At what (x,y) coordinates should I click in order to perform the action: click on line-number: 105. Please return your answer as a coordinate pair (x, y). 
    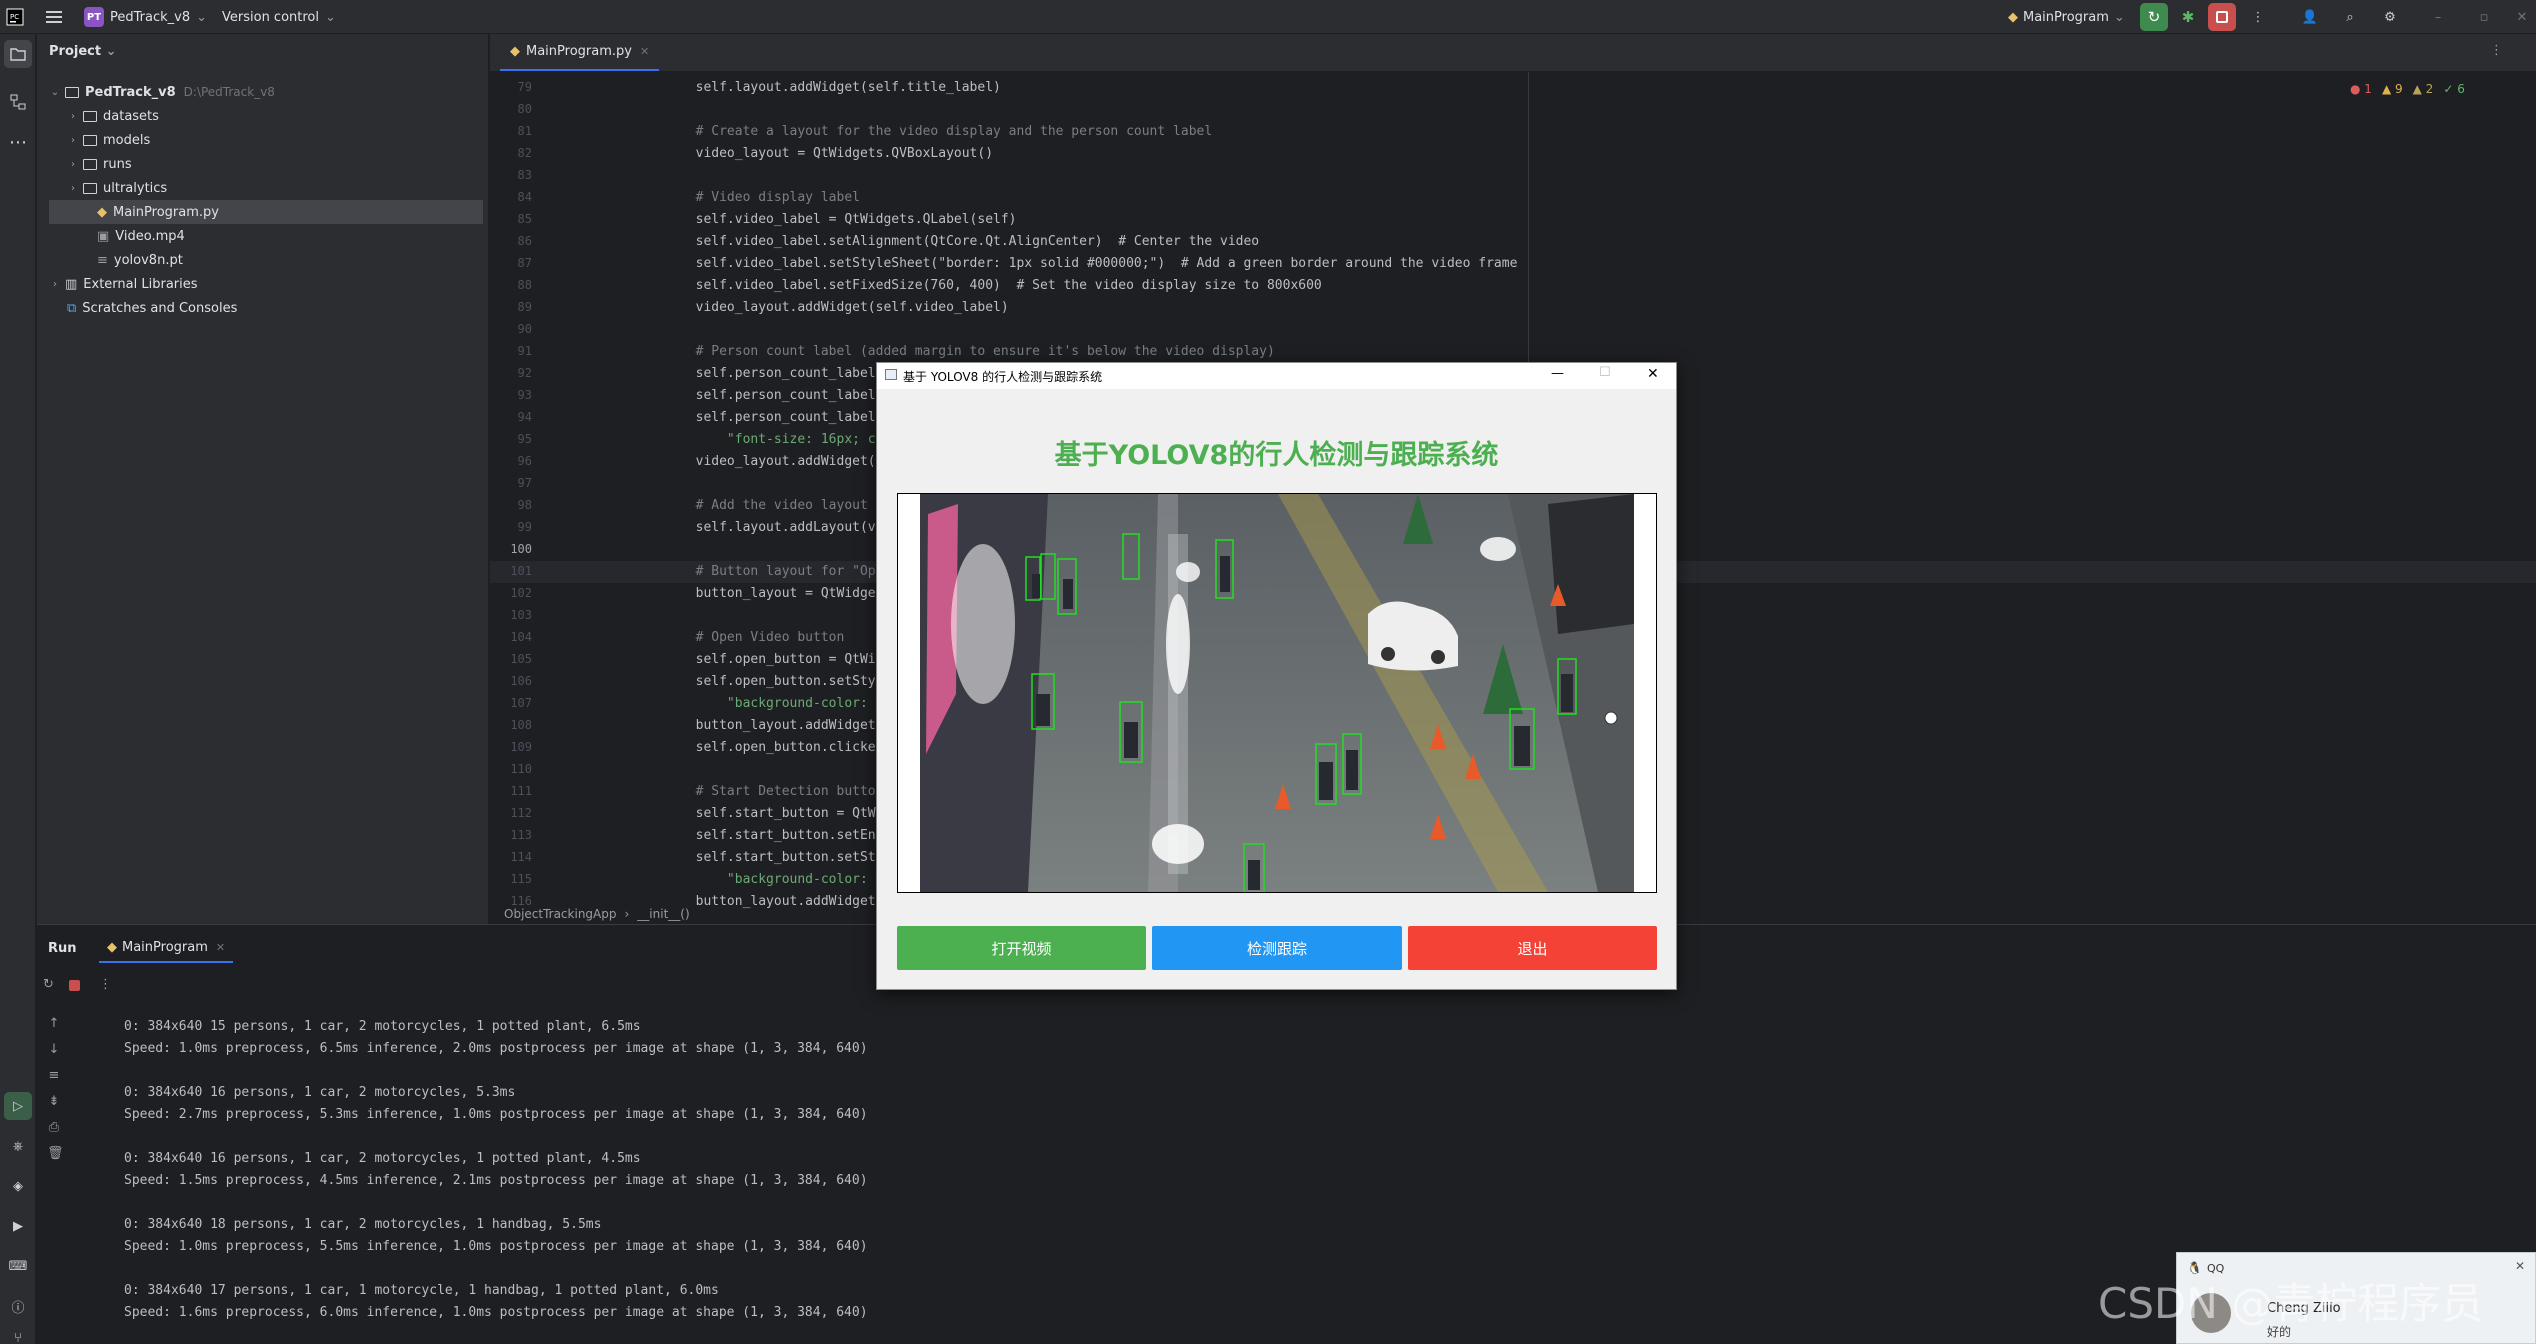
    Looking at the image, I should click on (521, 659).